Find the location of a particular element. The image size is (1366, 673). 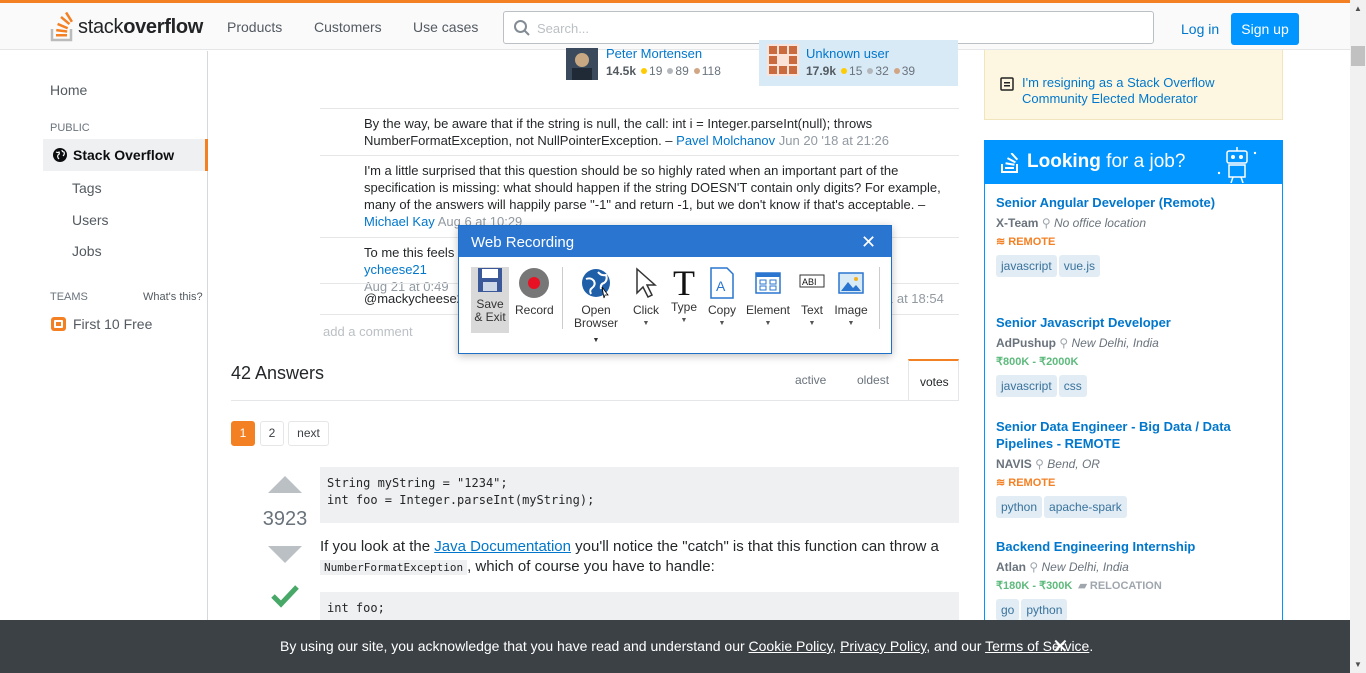

sidebar-stackoverflow-label: Stack Overflow is located at coordinates (124, 155).